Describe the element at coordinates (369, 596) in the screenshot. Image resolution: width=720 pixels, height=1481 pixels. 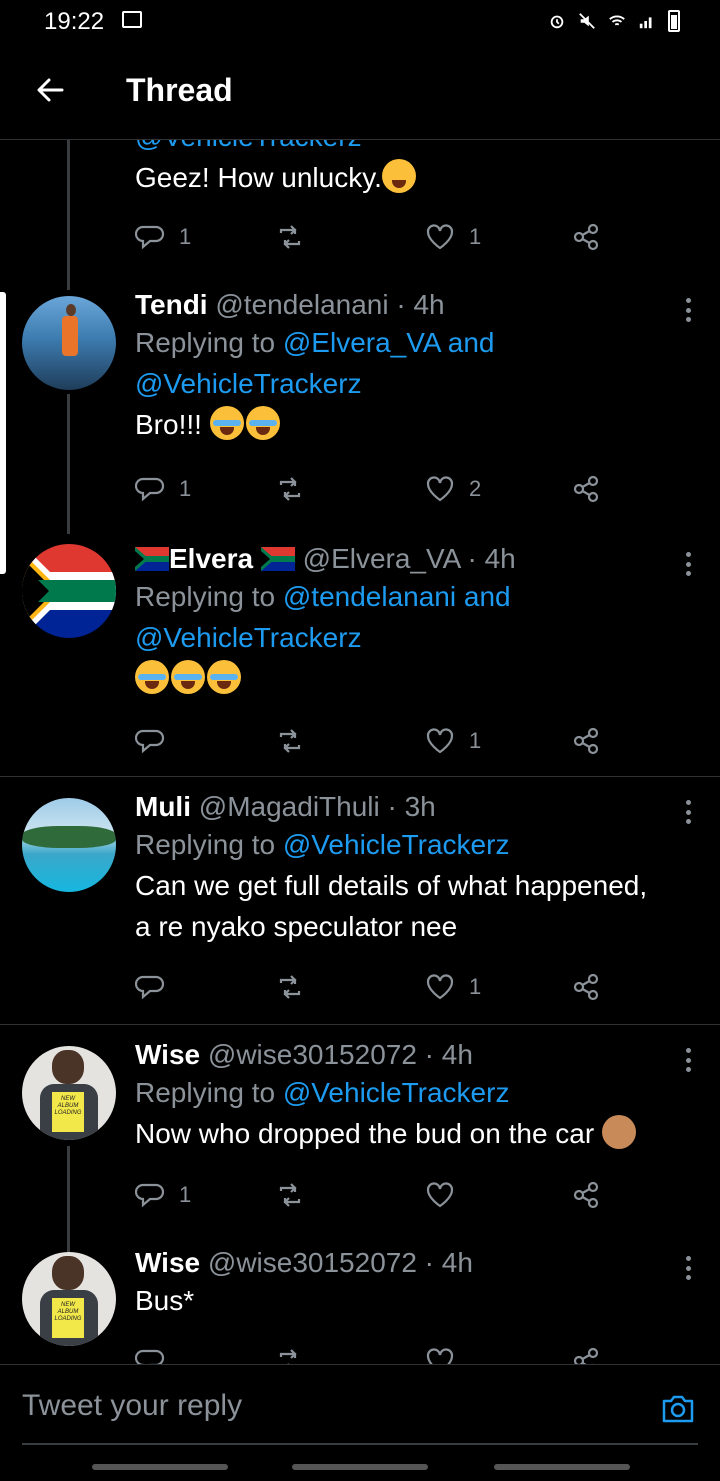
I see `mention-link: @tendelanani` at that location.